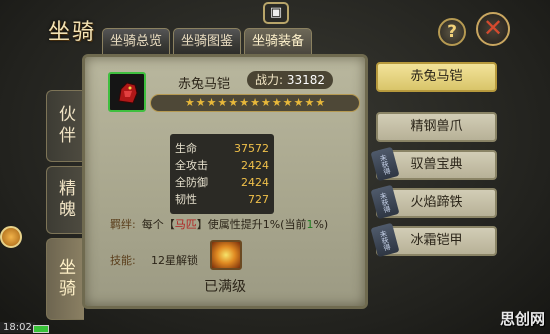 The height and width of the screenshot is (334, 550). What do you see at coordinates (123, 260) in the screenshot?
I see `skill-label: 技能:` at bounding box center [123, 260].